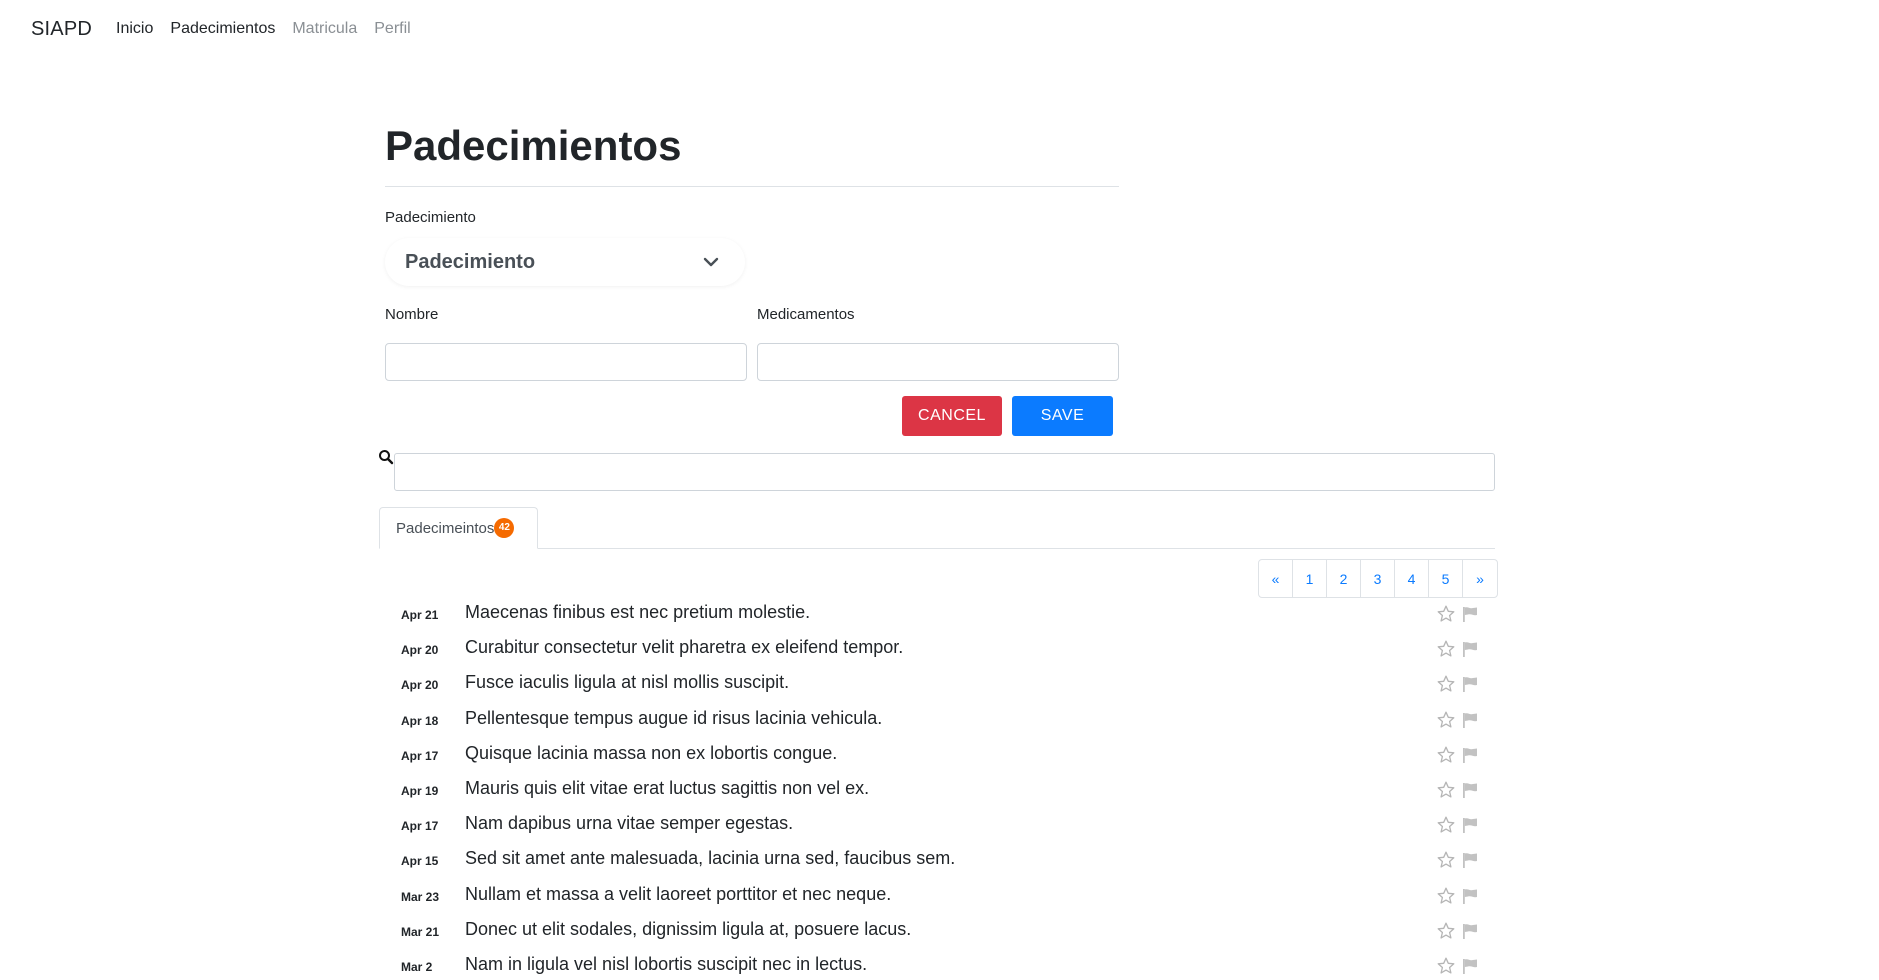  Describe the element at coordinates (566, 362) in the screenshot. I see `nombre-input` at that location.